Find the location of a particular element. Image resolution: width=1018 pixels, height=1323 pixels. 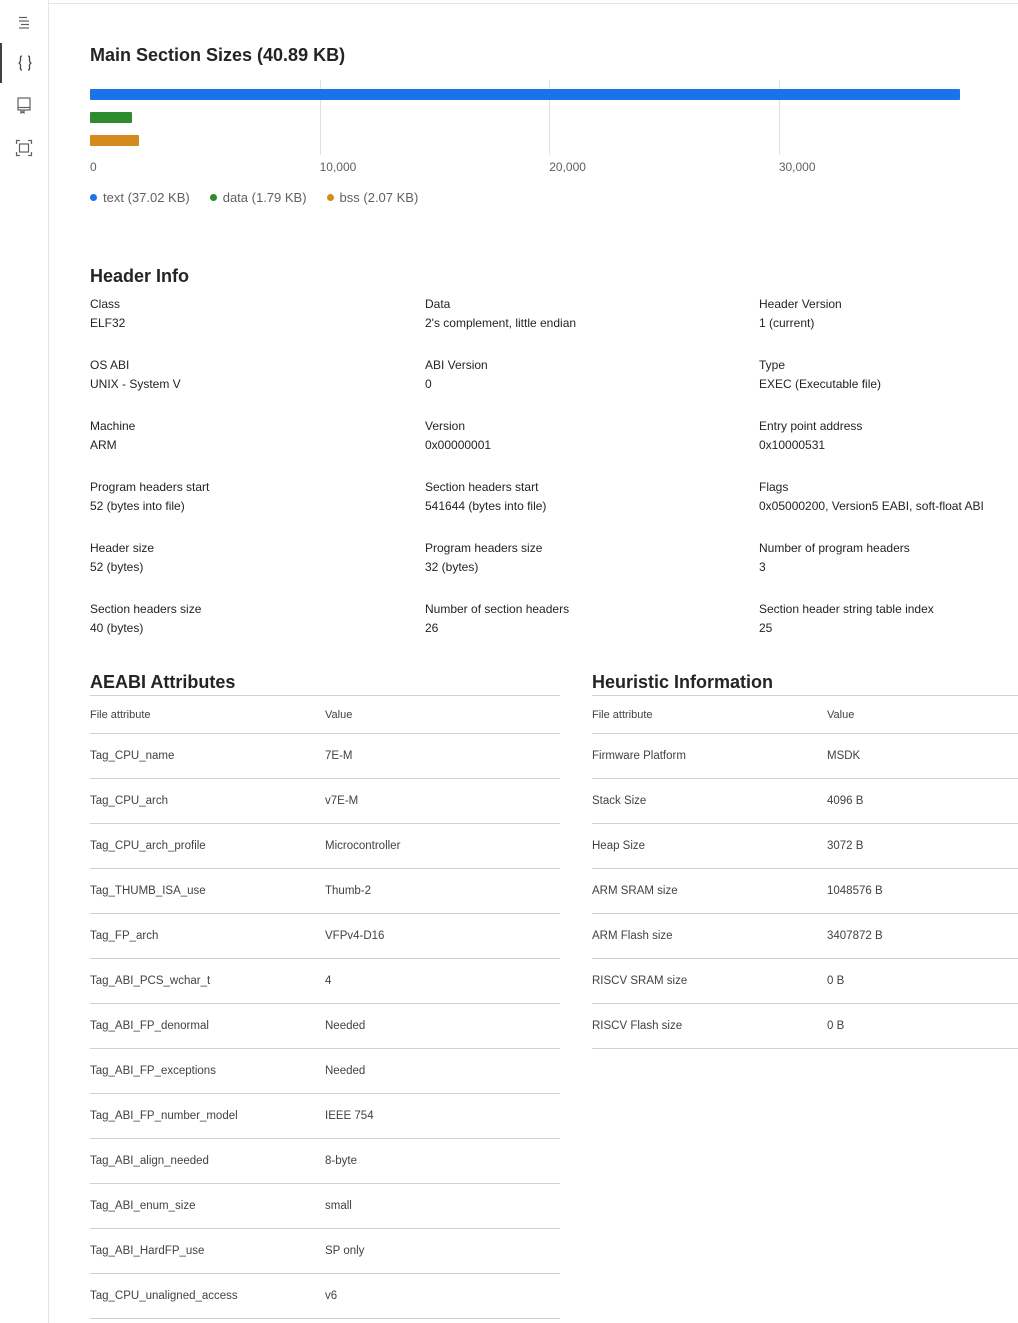

legend-item-data: data (1.79 KB) is located at coordinates (258, 197).